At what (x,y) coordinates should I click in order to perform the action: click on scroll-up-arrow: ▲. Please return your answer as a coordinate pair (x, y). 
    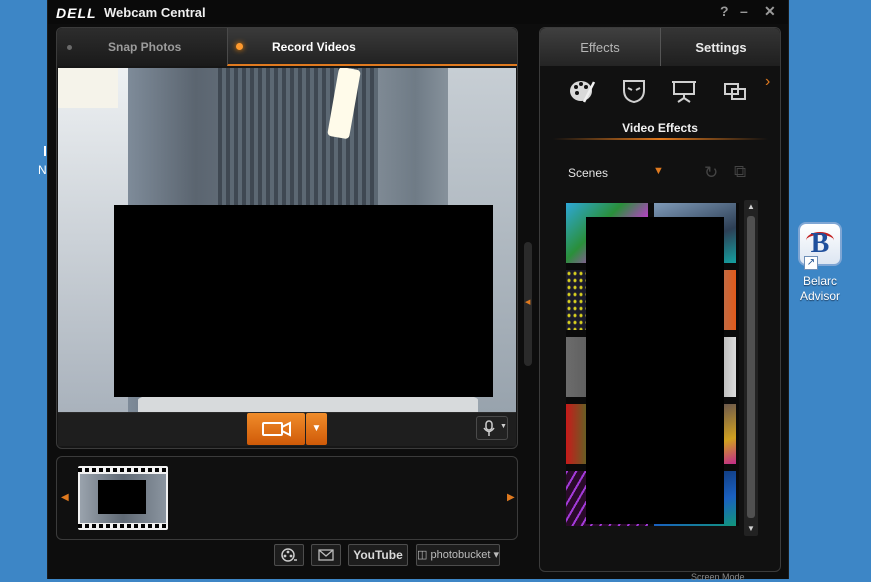
    Looking at the image, I should click on (751, 206).